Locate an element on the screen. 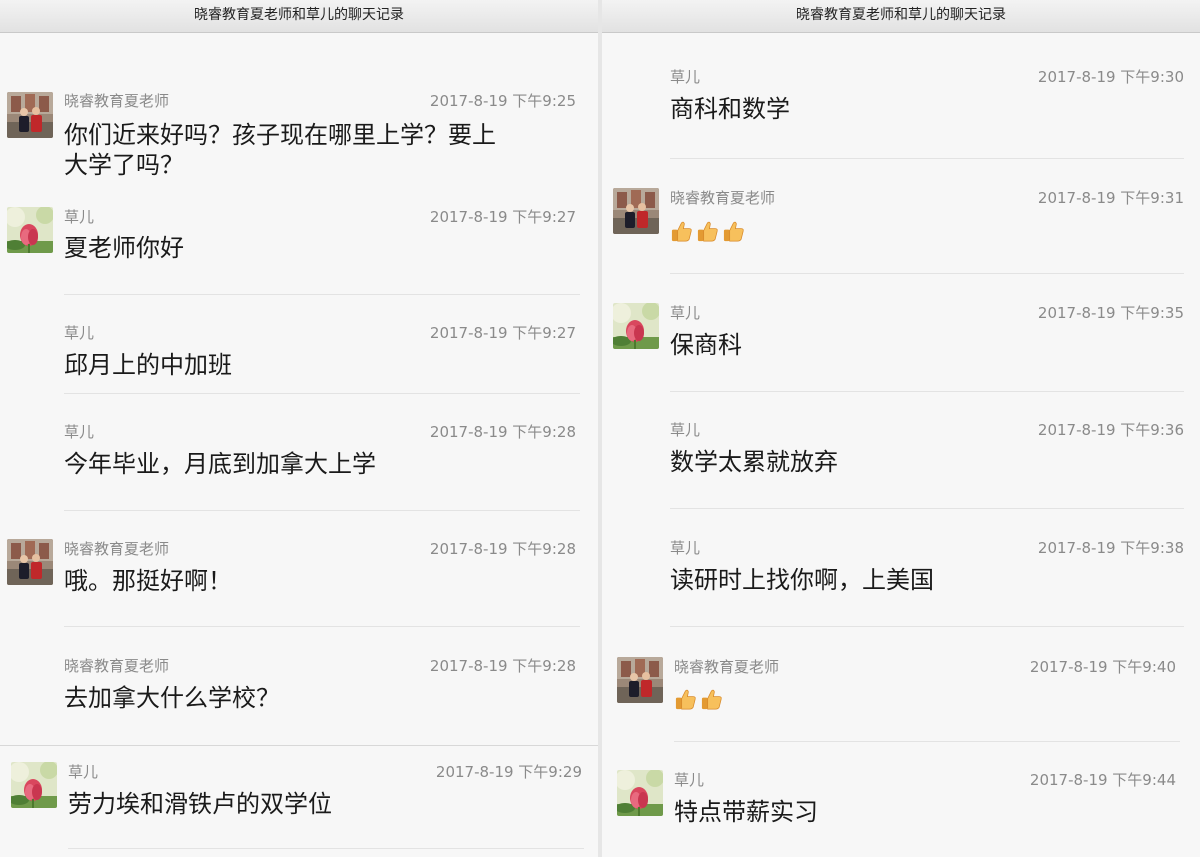 The height and width of the screenshot is (857, 1200). chat-message: 草儿 2017-8-19 下午9:35 保商科 is located at coordinates (901, 337).